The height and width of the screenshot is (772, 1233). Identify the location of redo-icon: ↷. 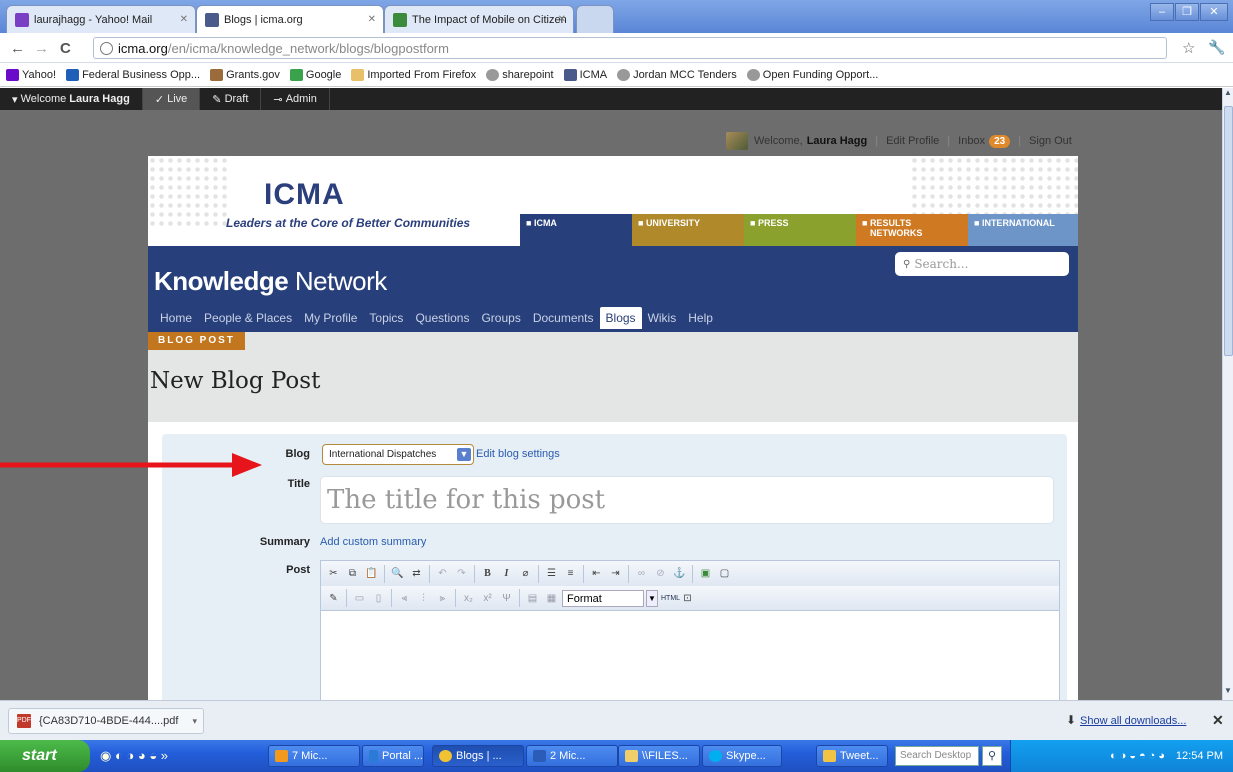
(461, 573).